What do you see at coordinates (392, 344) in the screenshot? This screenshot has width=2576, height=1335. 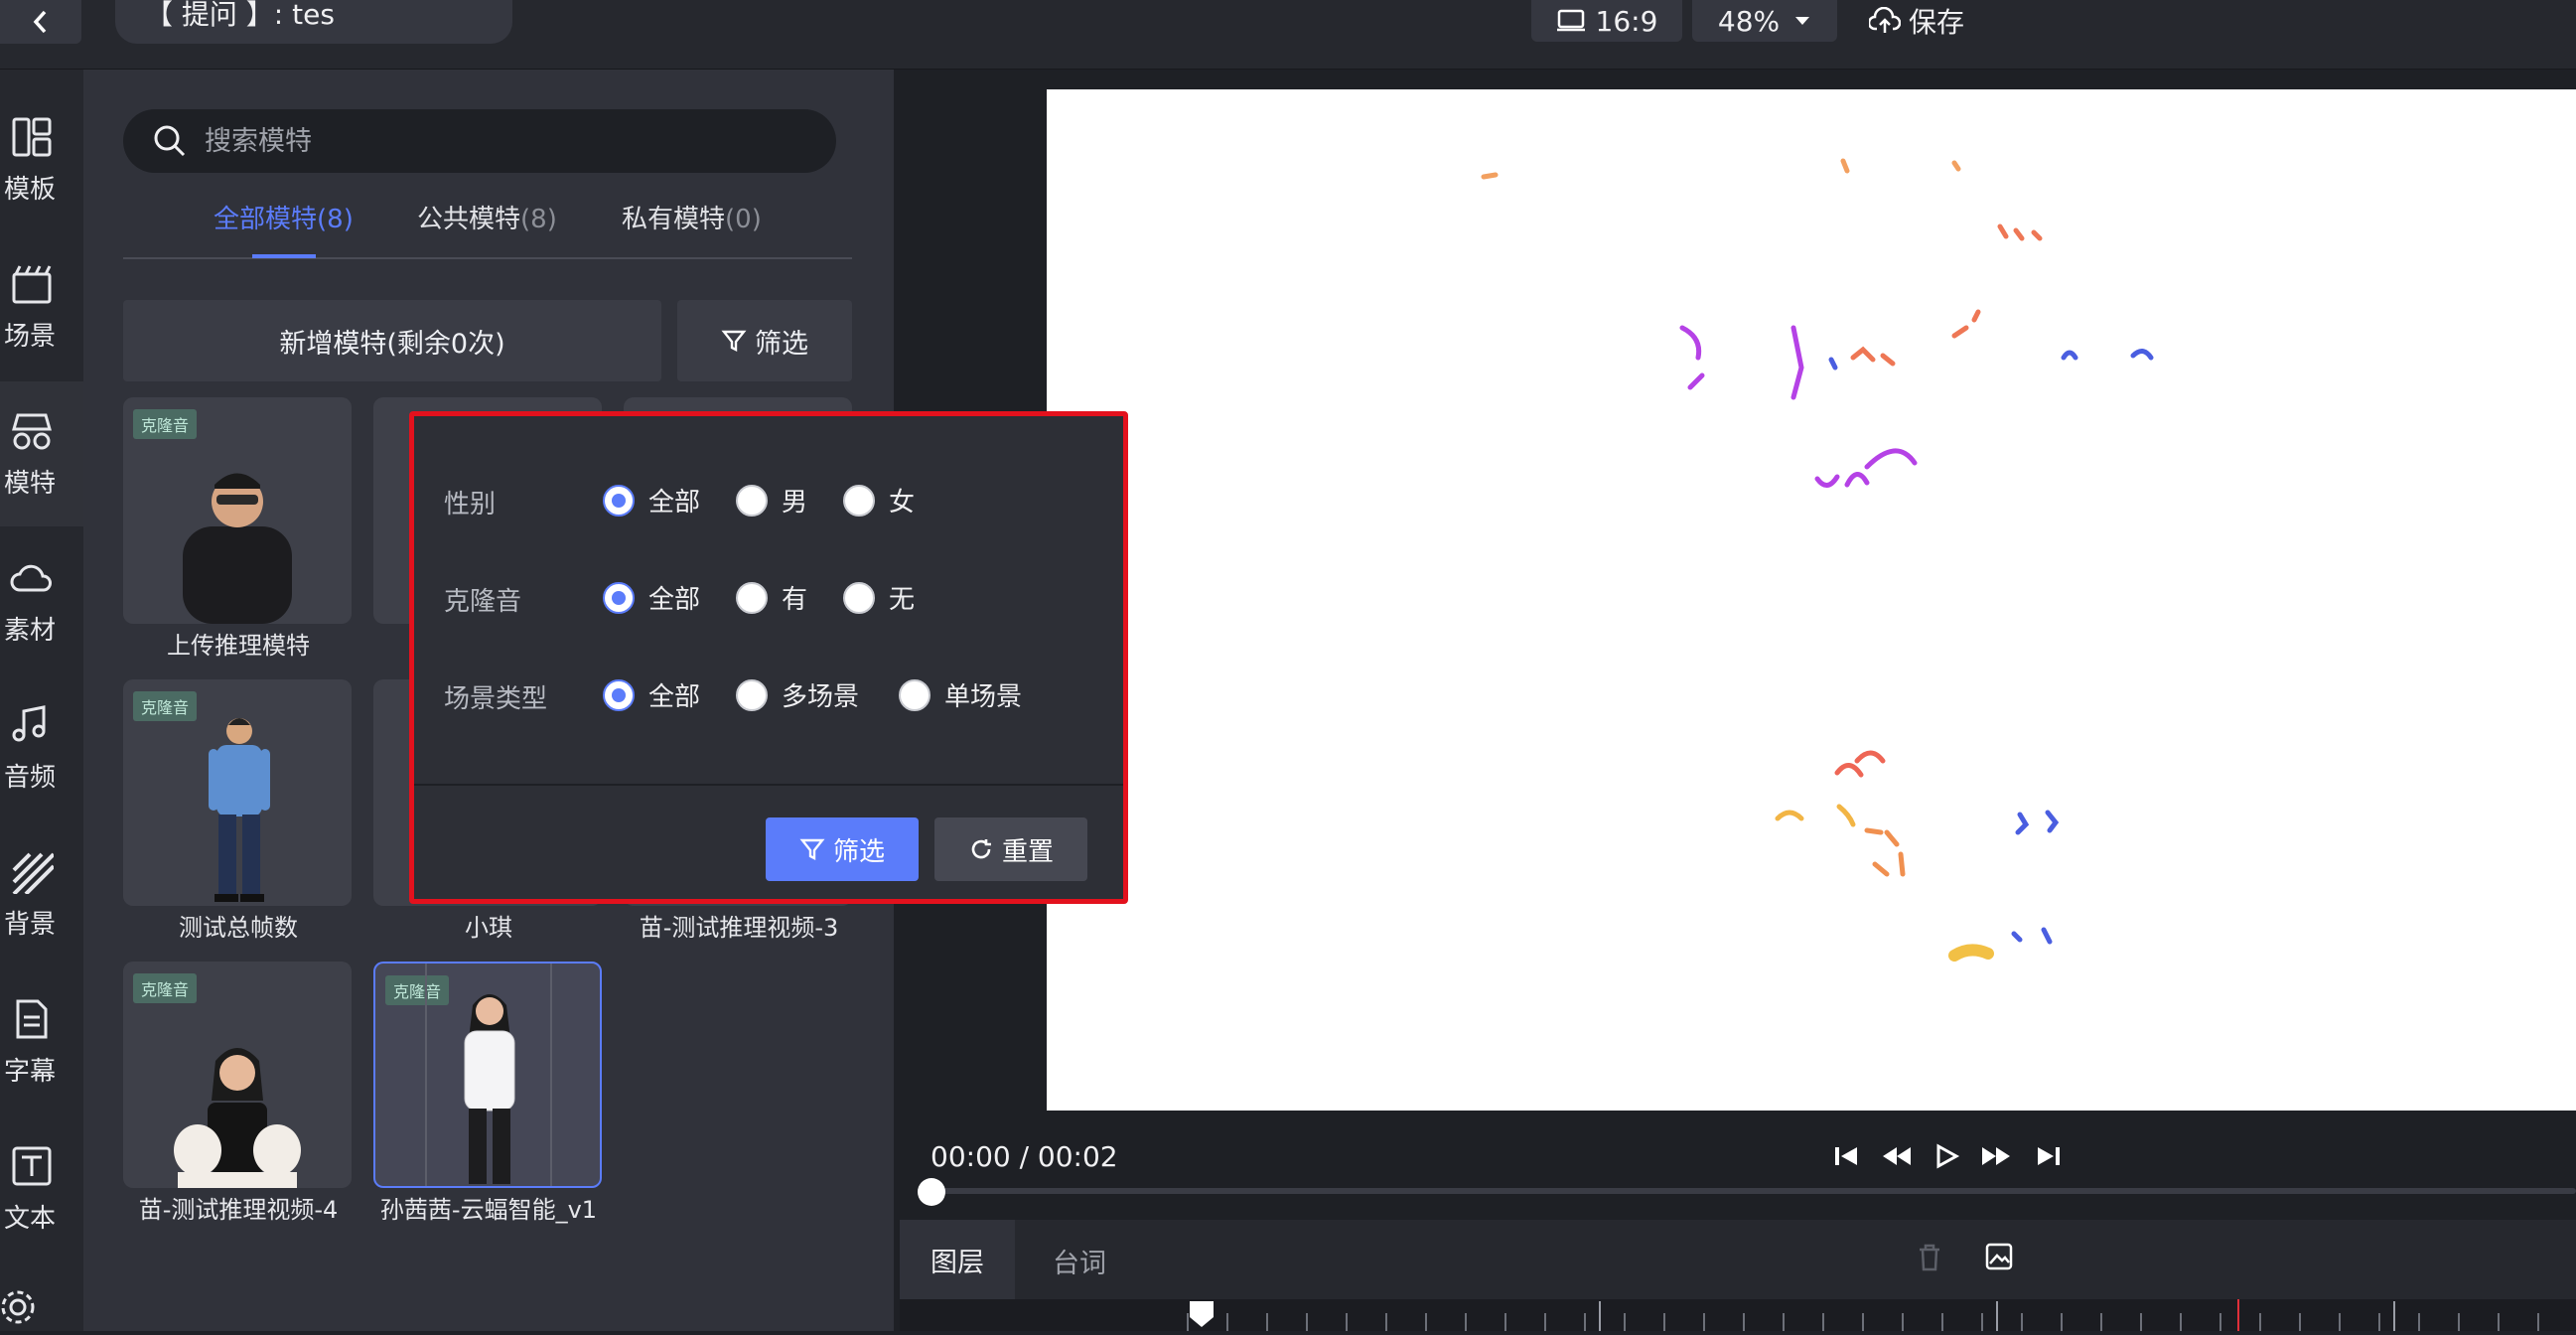 I see `add-model-label: 新增模特(剩余0次)` at bounding box center [392, 344].